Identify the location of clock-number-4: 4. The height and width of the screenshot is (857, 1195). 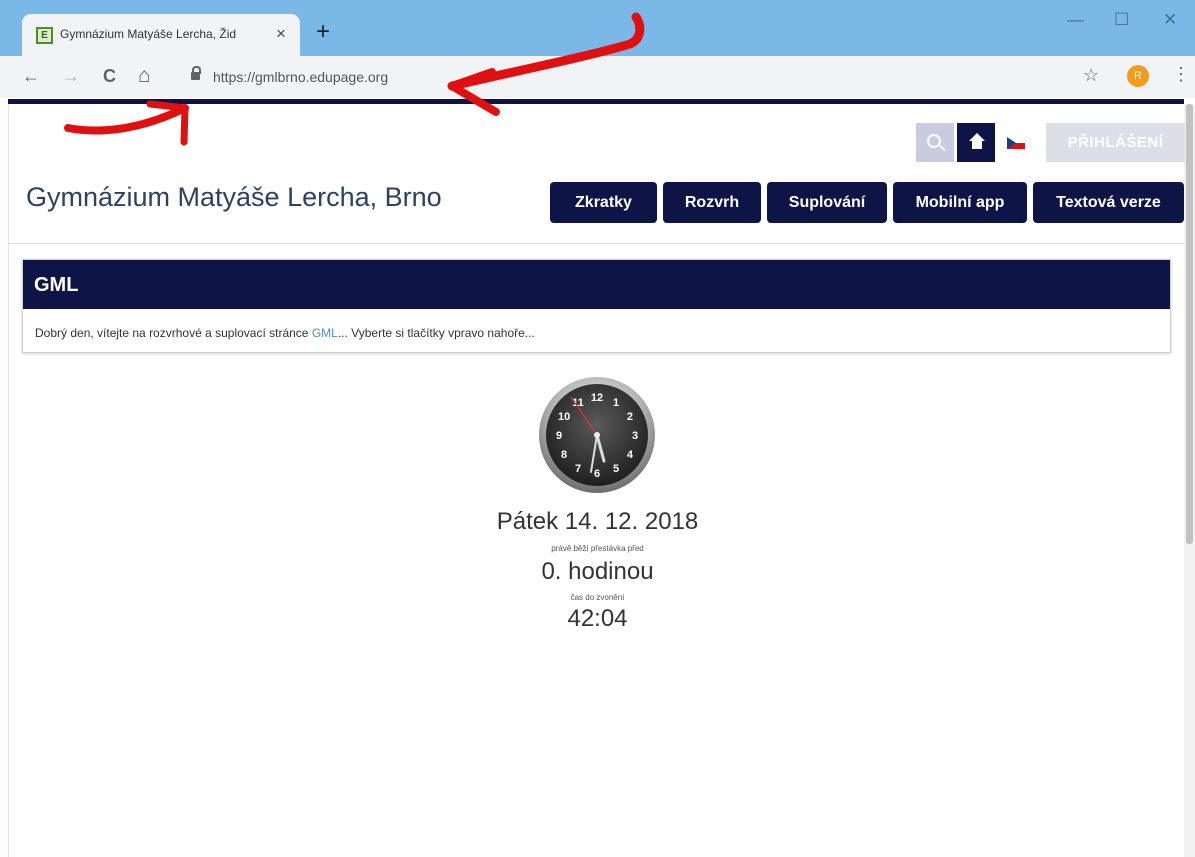
(630, 455).